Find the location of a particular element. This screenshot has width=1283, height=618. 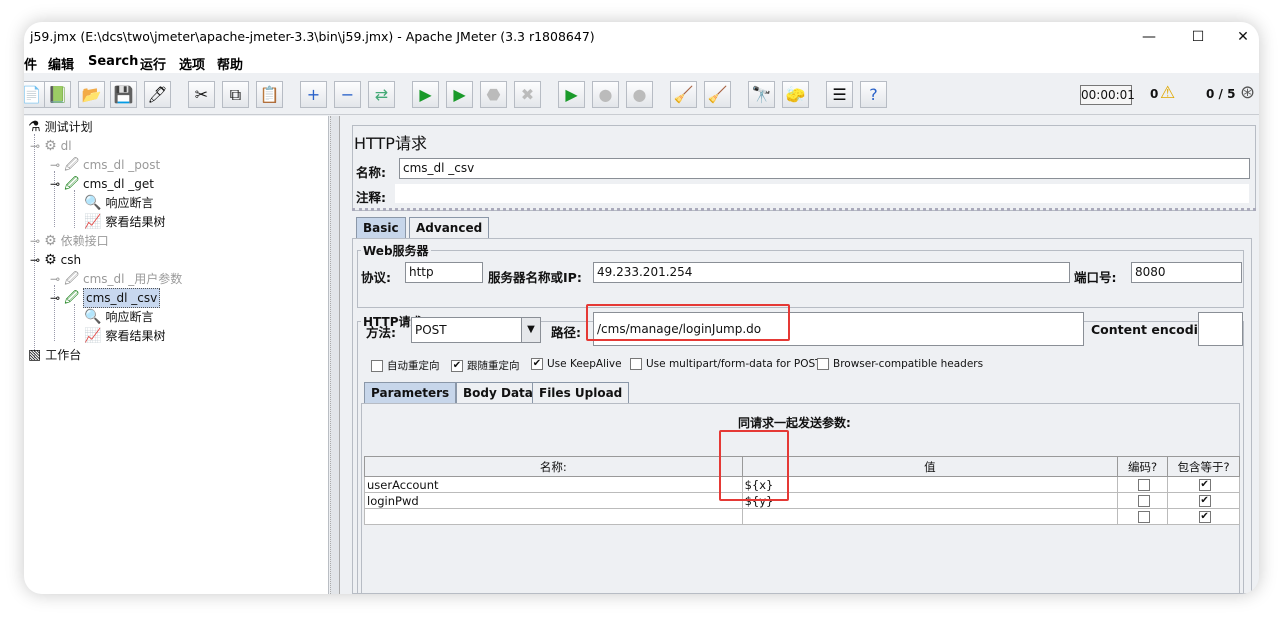

start-icon: ▶ is located at coordinates (425, 94).